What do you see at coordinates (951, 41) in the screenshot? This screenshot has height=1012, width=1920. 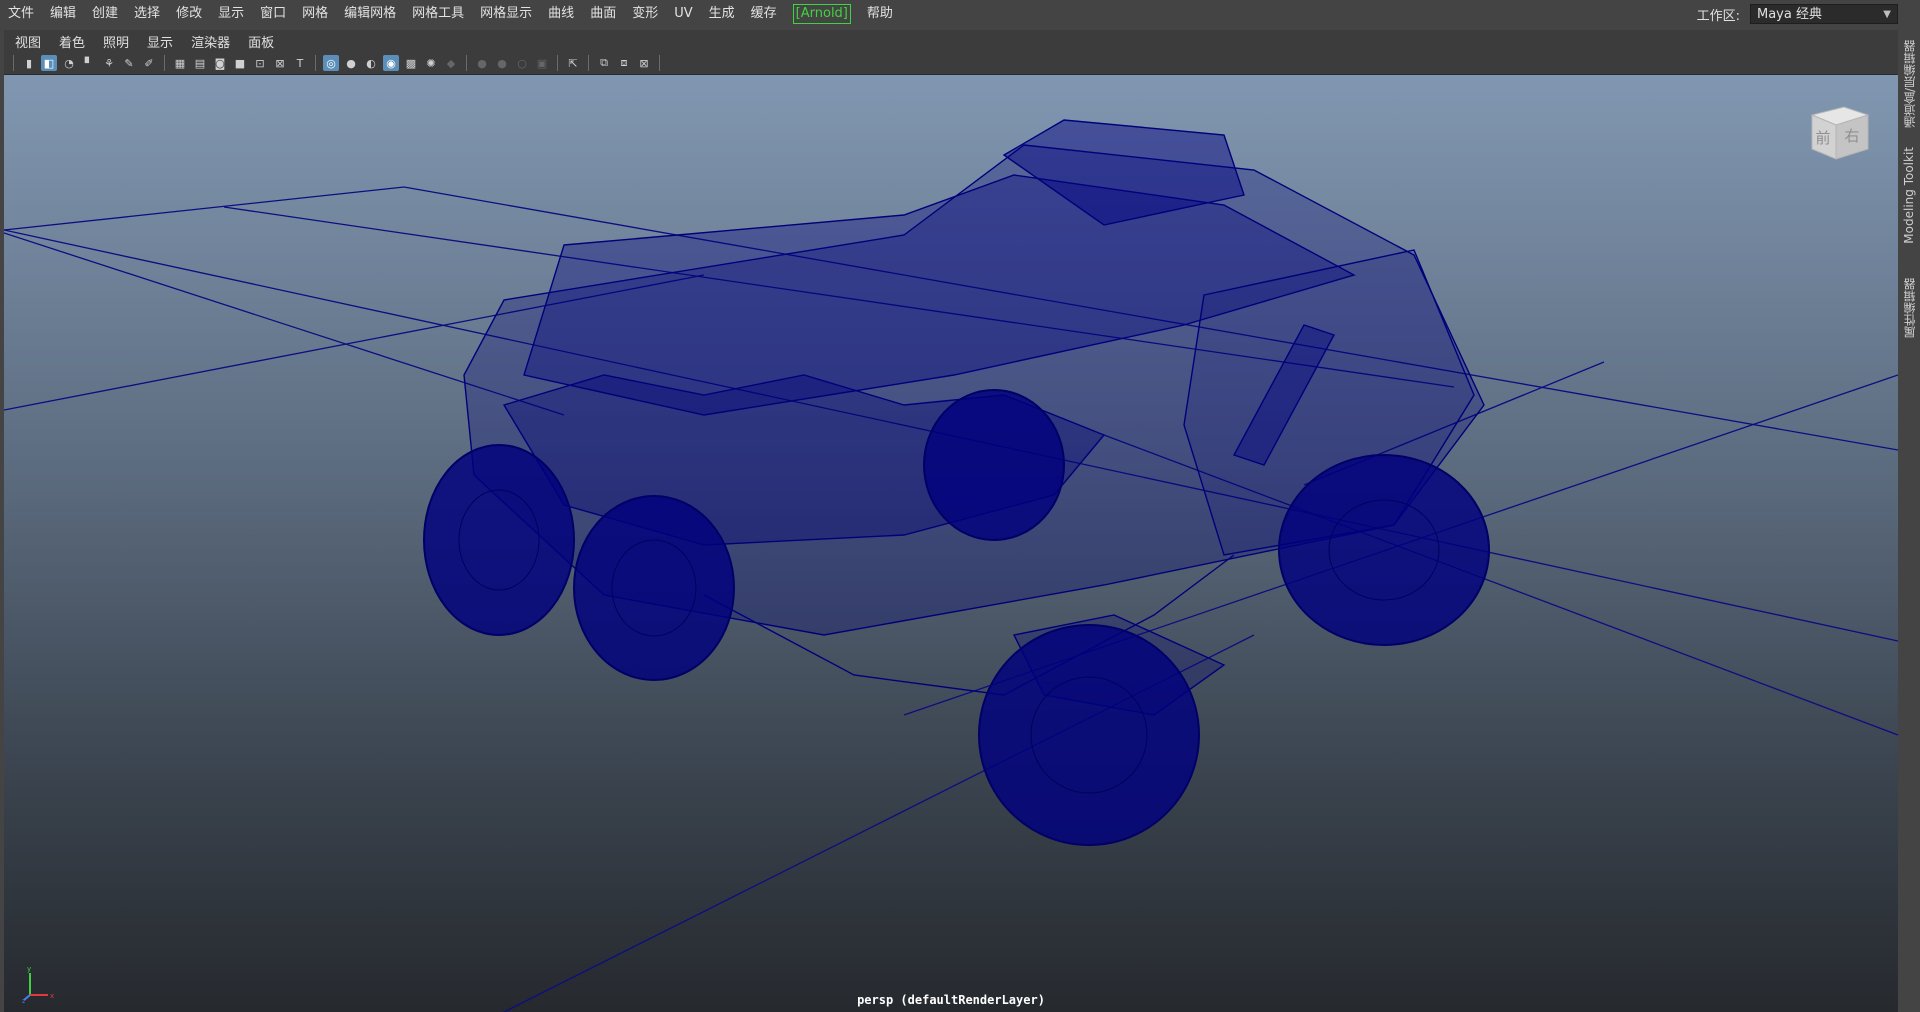 I see `panel-menu-bar: 视图 着色 照明 显示 渲染器 面板` at bounding box center [951, 41].